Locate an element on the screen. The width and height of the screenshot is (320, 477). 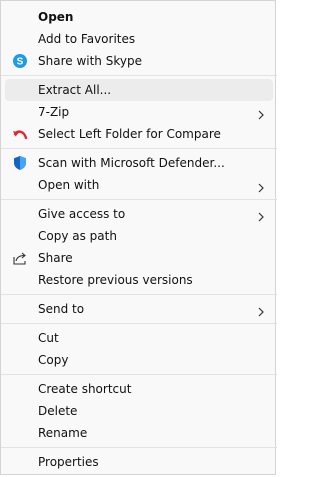
menu-item-label: Rename is located at coordinates (63, 433).